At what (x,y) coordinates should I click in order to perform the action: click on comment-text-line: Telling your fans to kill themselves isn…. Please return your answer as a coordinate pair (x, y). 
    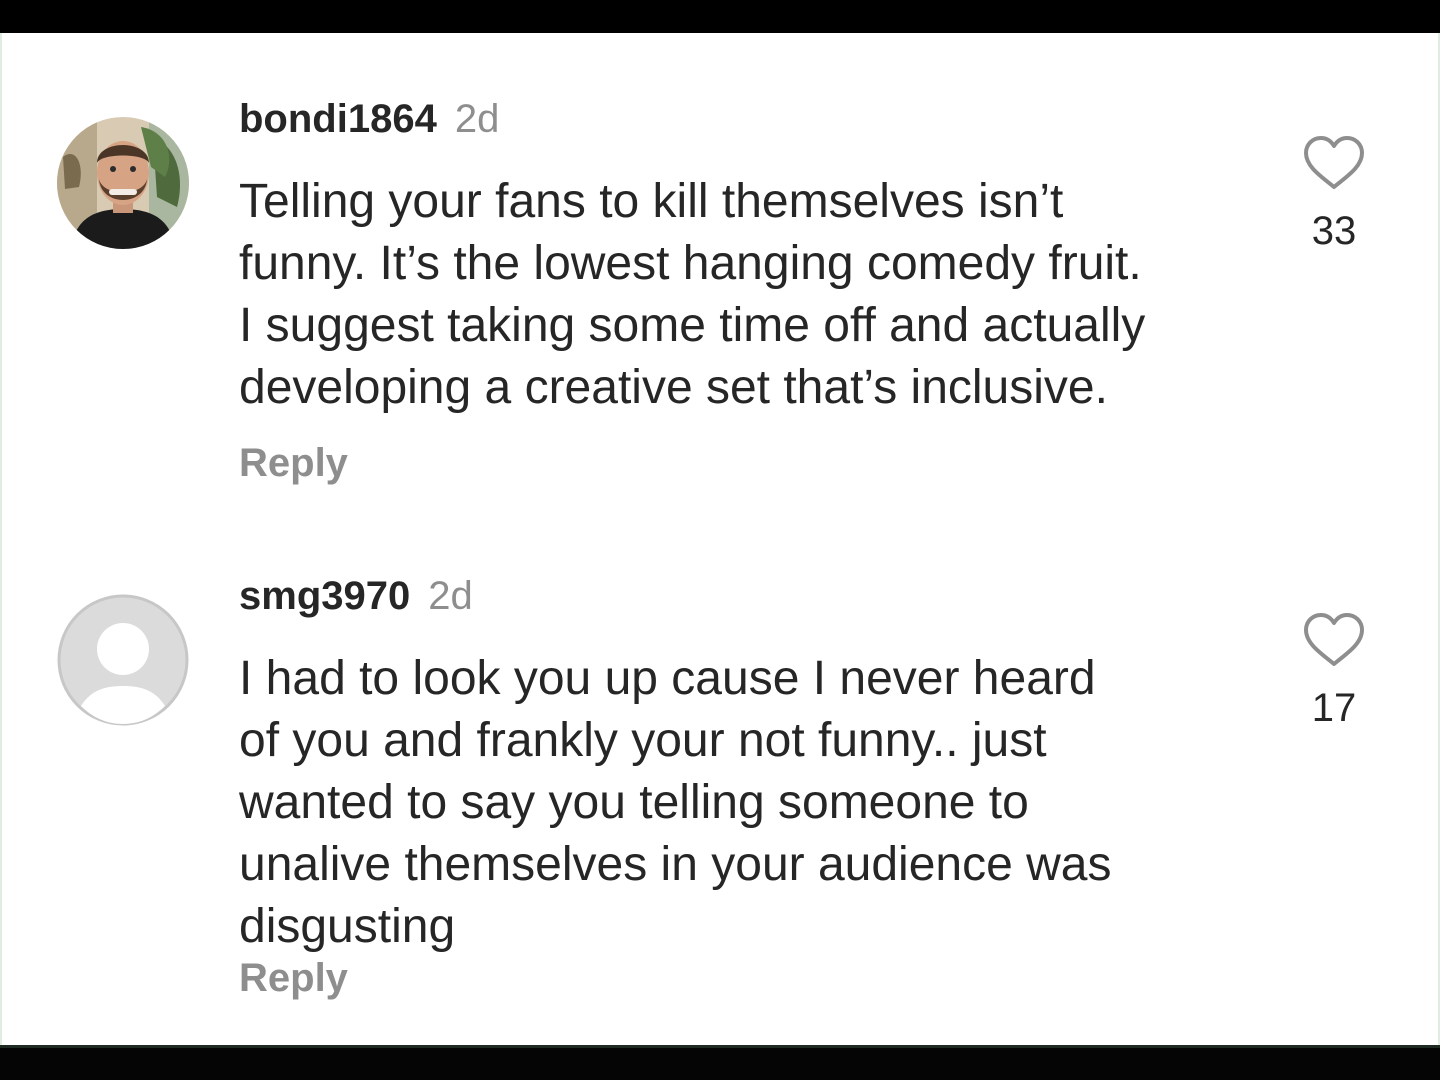
    Looking at the image, I should click on (651, 201).